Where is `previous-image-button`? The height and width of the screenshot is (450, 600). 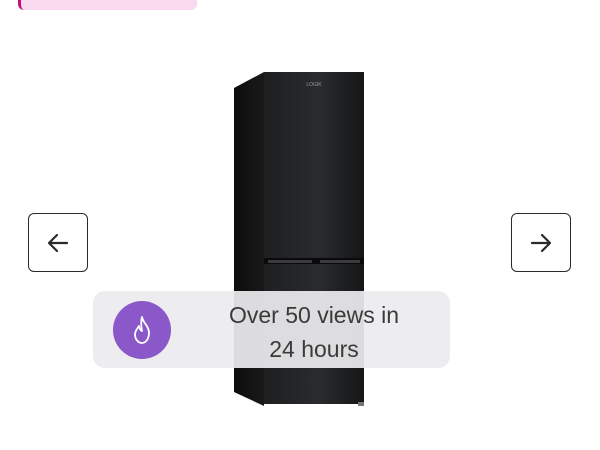
previous-image-button is located at coordinates (58, 242).